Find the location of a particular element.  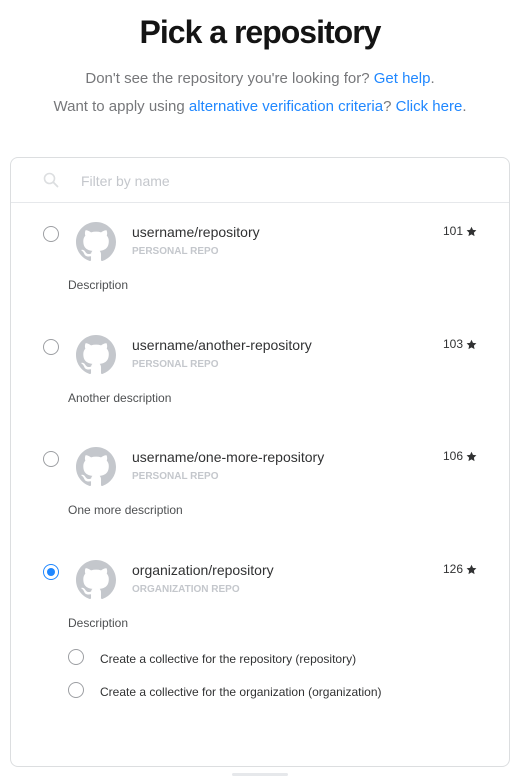

search-bar is located at coordinates (260, 180).